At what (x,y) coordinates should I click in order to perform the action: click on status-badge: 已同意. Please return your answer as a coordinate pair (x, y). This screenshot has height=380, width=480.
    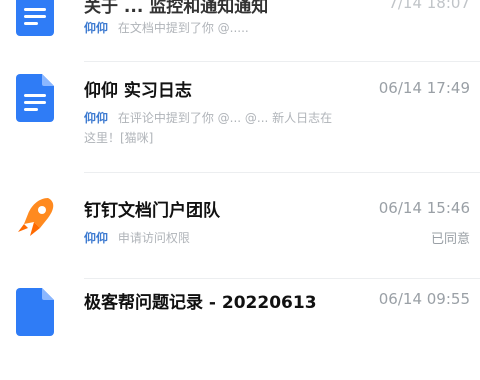
    Looking at the image, I should click on (450, 239).